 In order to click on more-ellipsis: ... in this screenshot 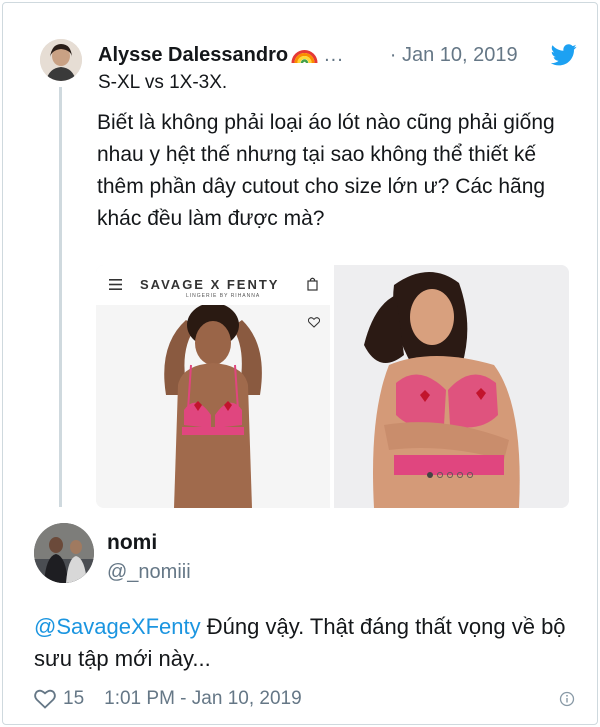, I will do `click(334, 55)`.